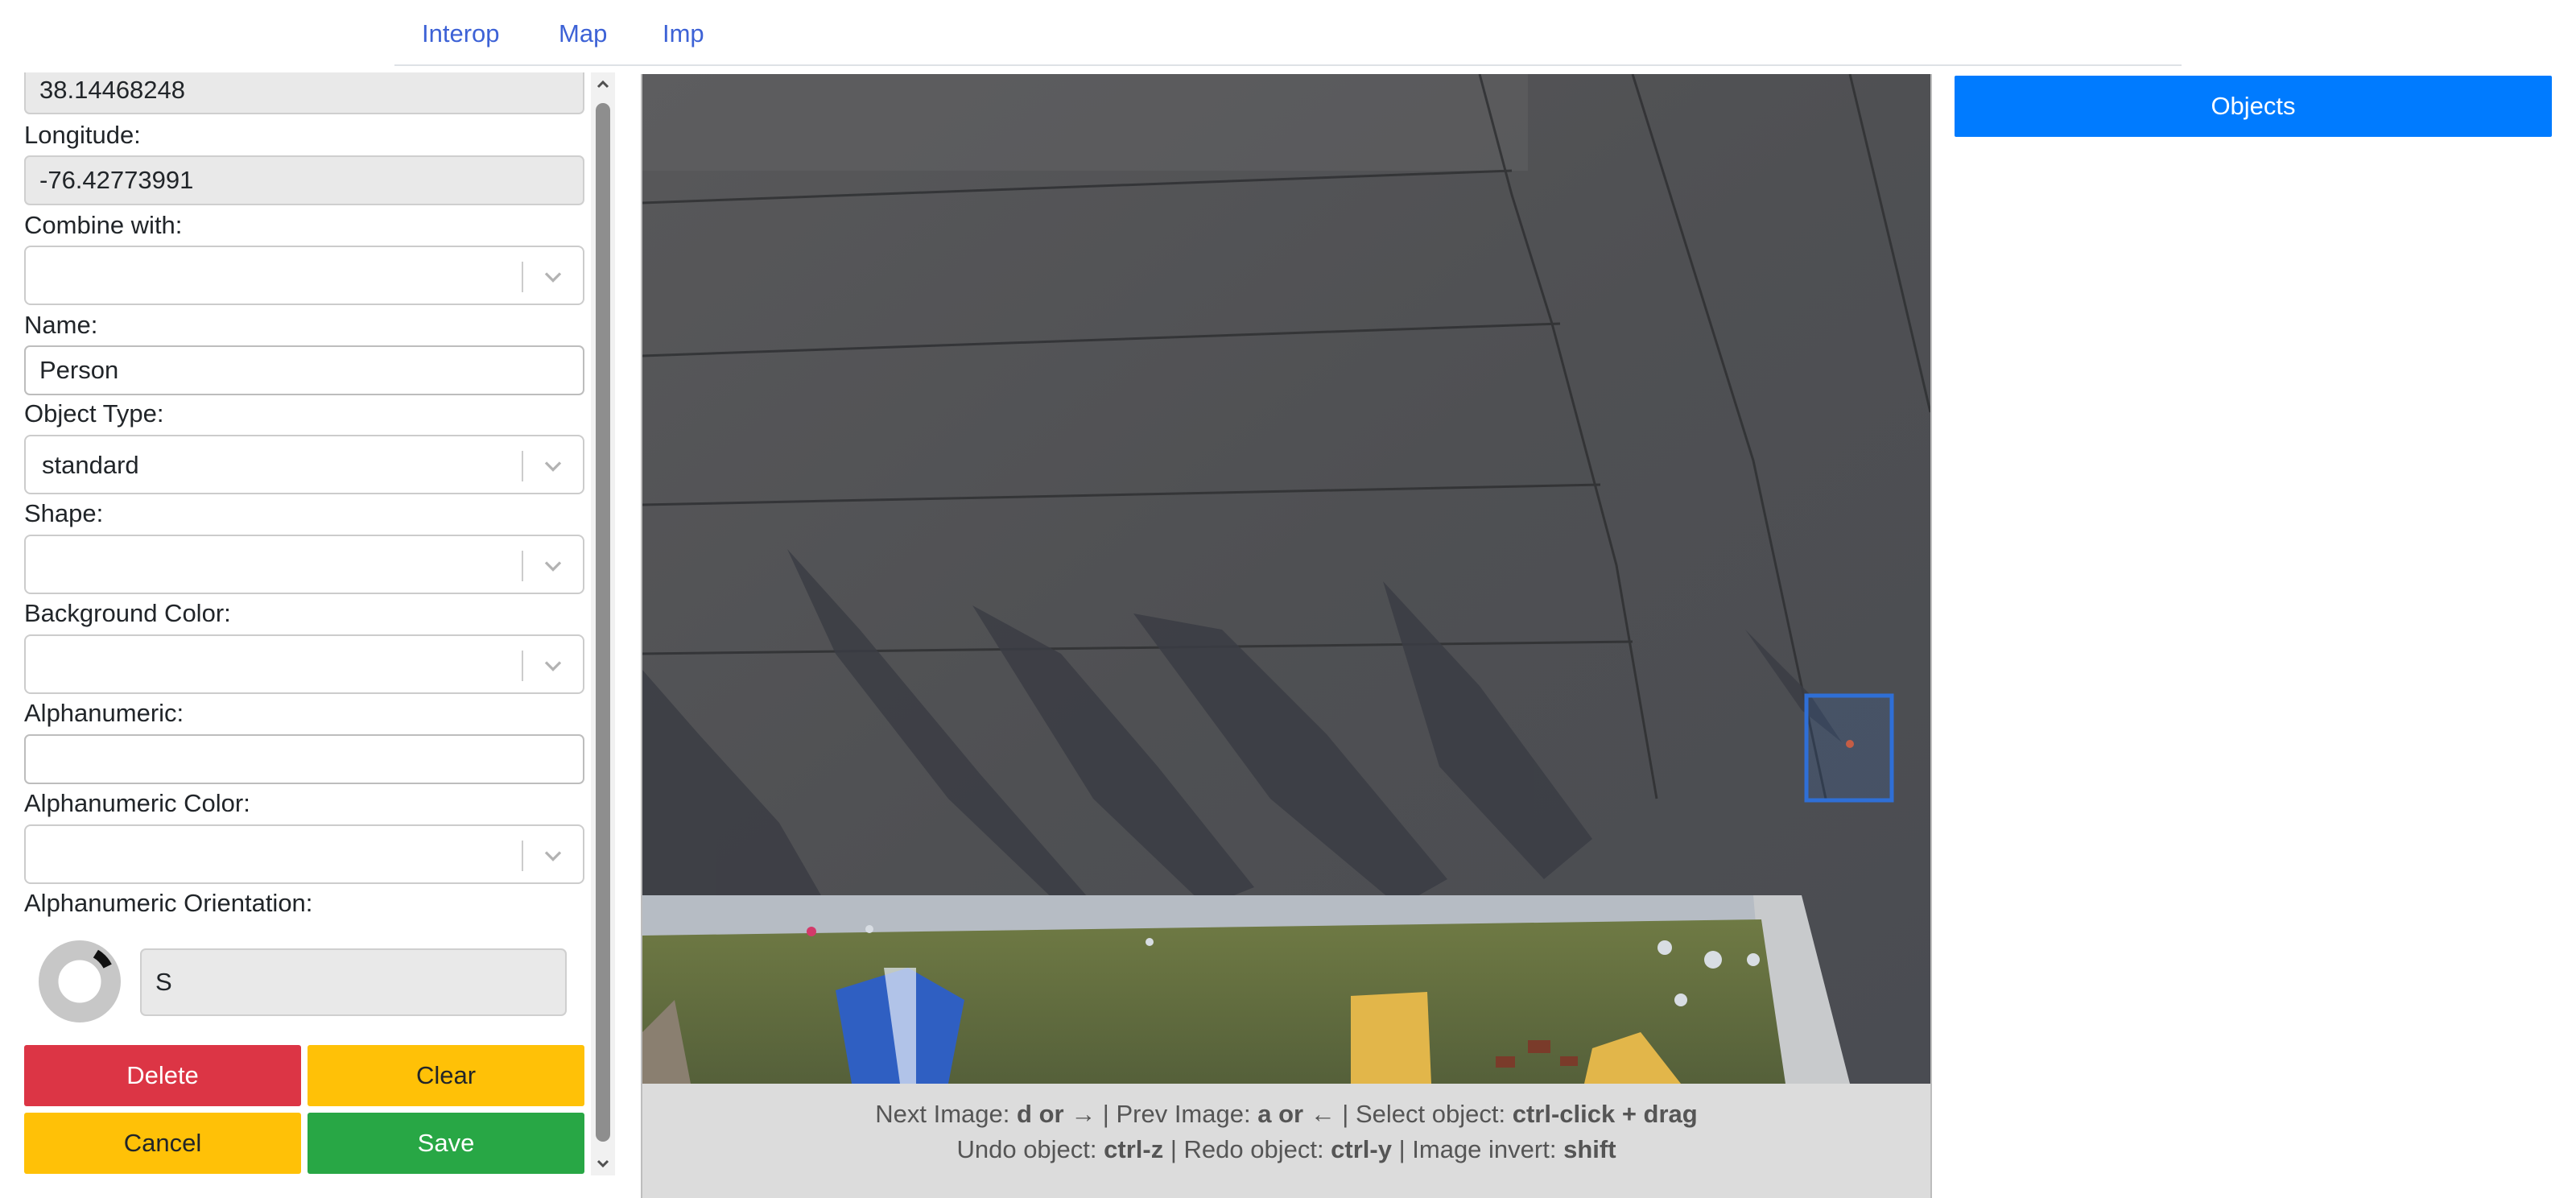  Describe the element at coordinates (79, 370) in the screenshot. I see `name-value: Person` at that location.